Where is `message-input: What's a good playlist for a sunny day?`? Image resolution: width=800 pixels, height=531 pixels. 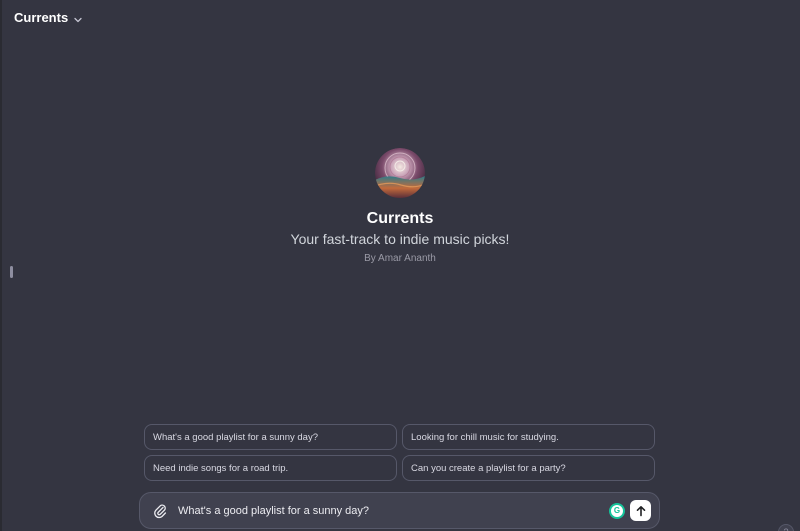 message-input: What's a good playlist for a sunny day? is located at coordinates (393, 511).